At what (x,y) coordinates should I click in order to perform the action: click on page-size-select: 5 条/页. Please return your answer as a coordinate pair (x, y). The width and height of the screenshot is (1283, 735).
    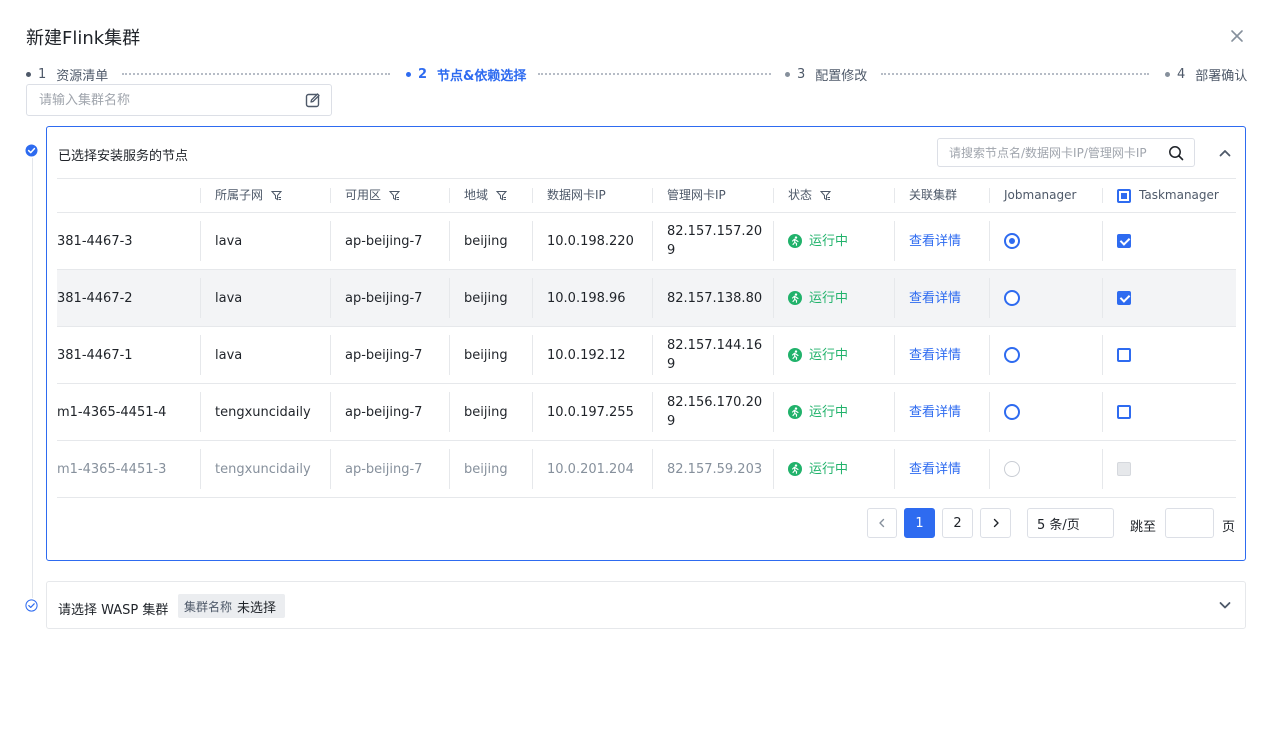
    Looking at the image, I should click on (1070, 523).